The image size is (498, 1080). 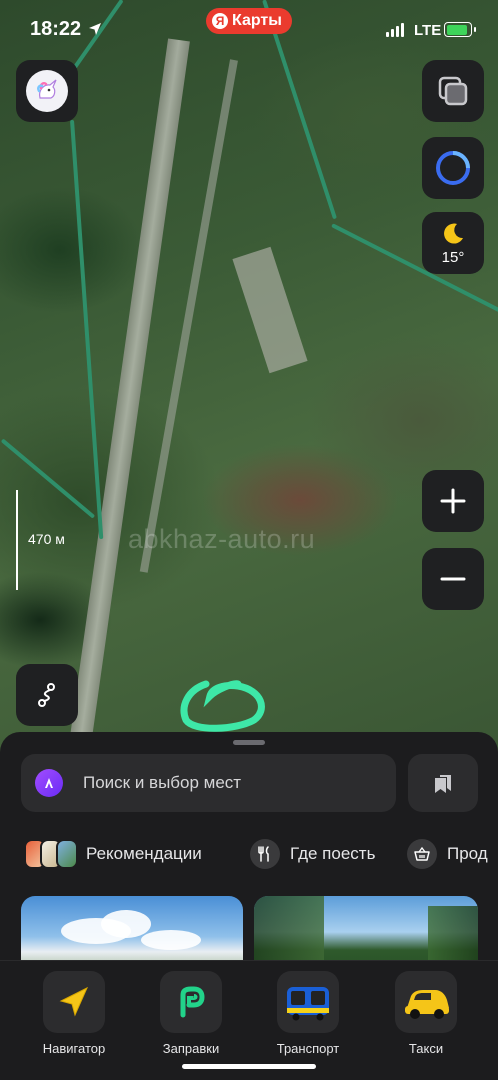 I want to click on tab-label: Заправки, so click(x=191, y=1048).